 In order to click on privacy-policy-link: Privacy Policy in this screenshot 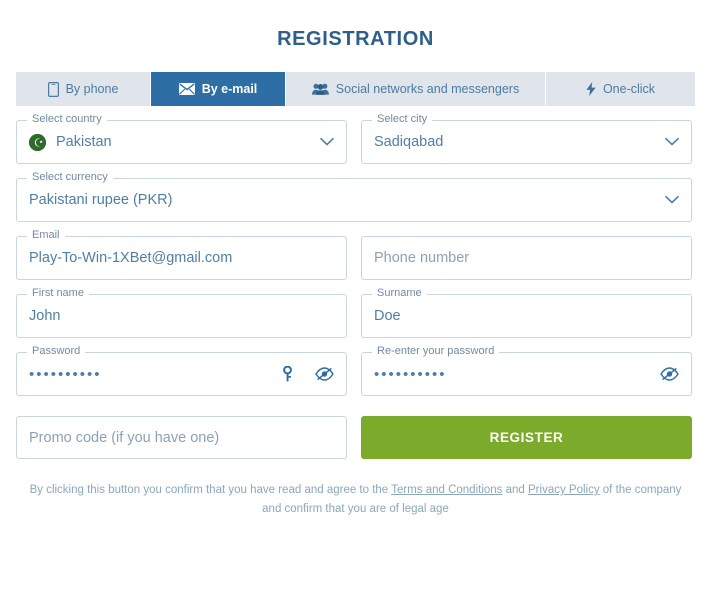, I will do `click(564, 490)`.